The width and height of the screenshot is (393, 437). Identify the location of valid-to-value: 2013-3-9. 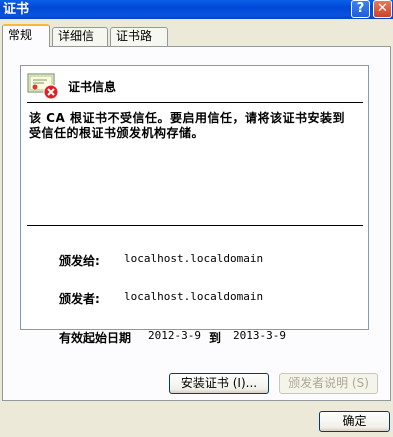
(259, 335).